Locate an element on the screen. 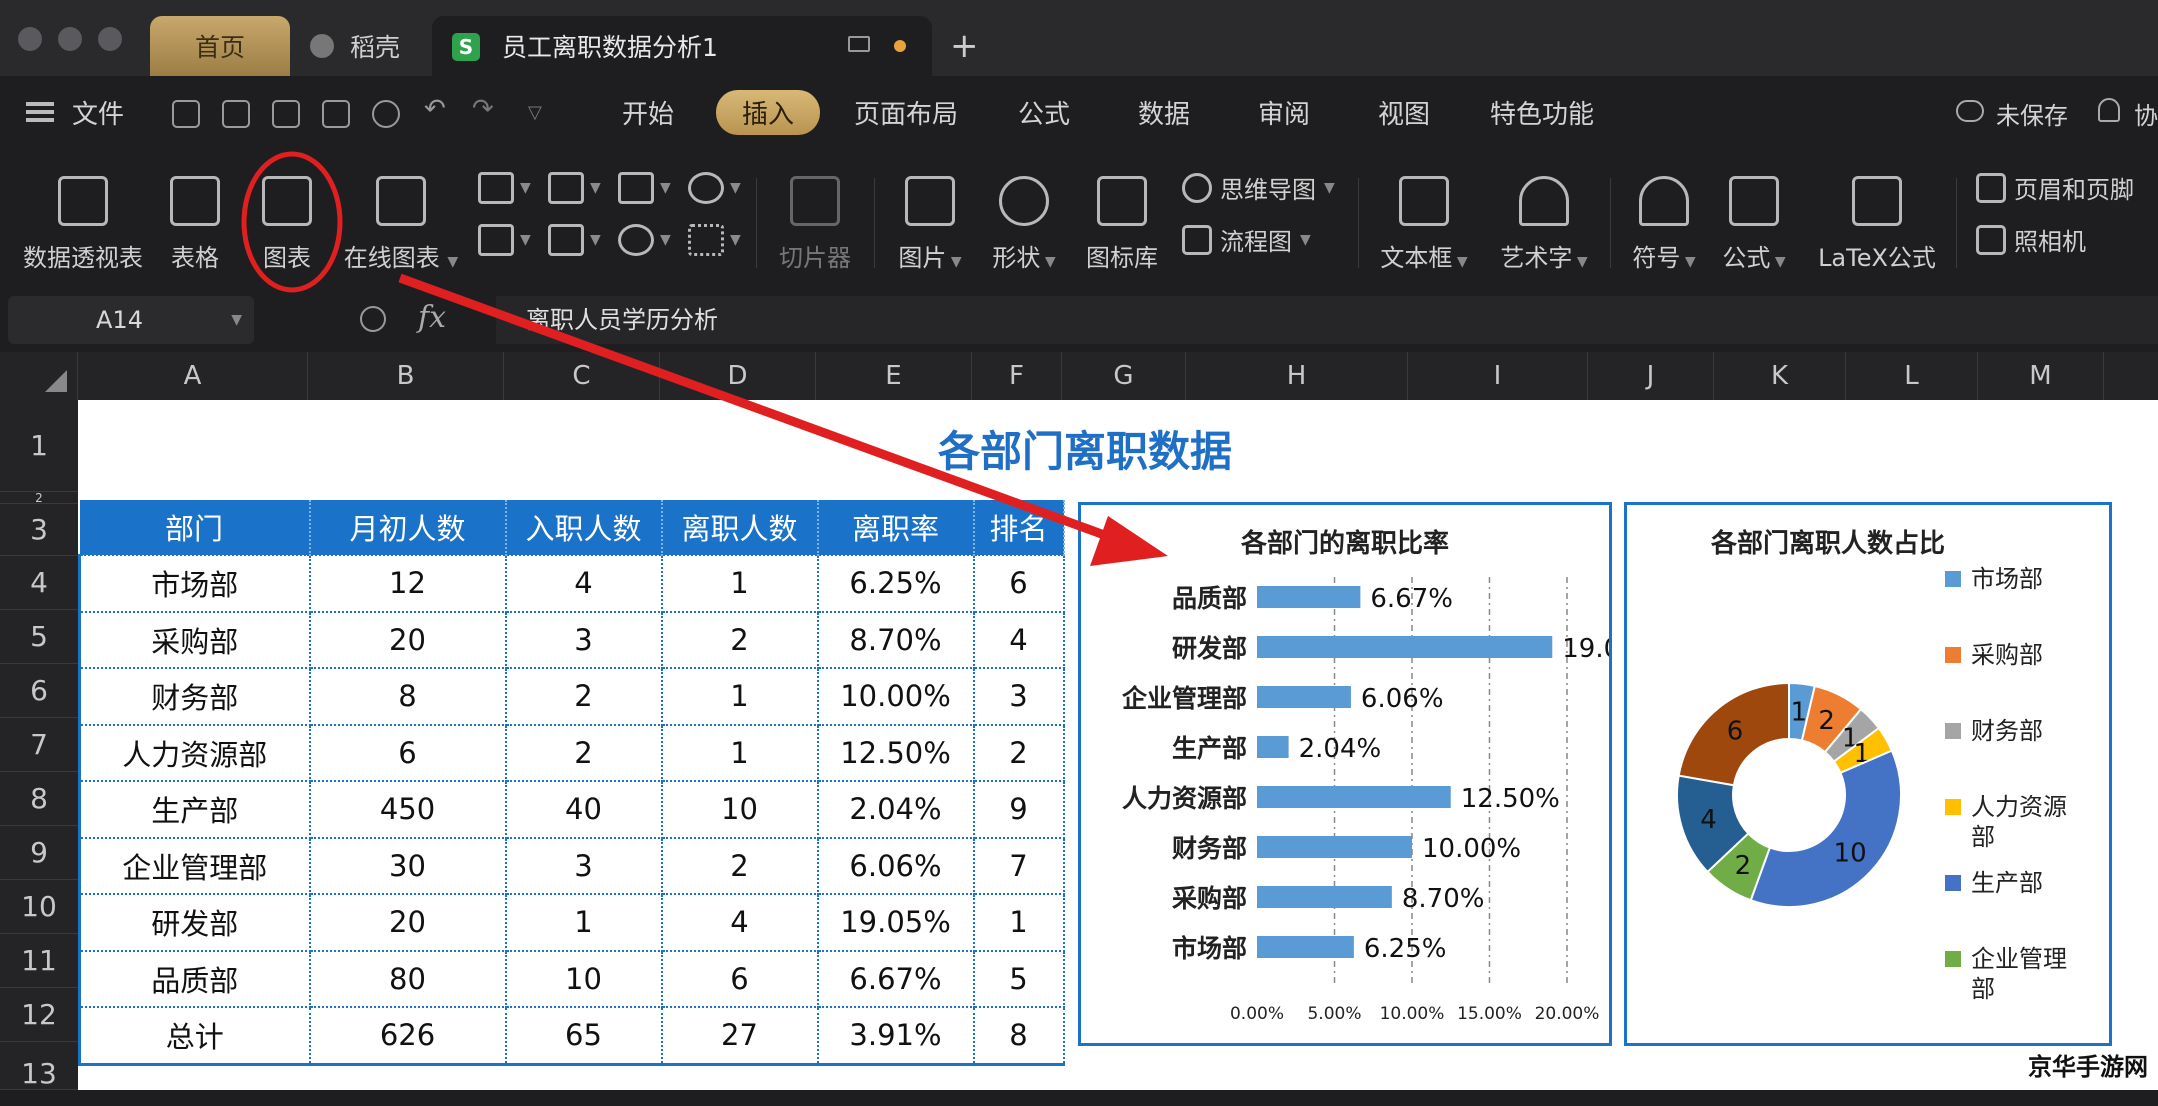  camera-button: 照相机 is located at coordinates (2031, 239).